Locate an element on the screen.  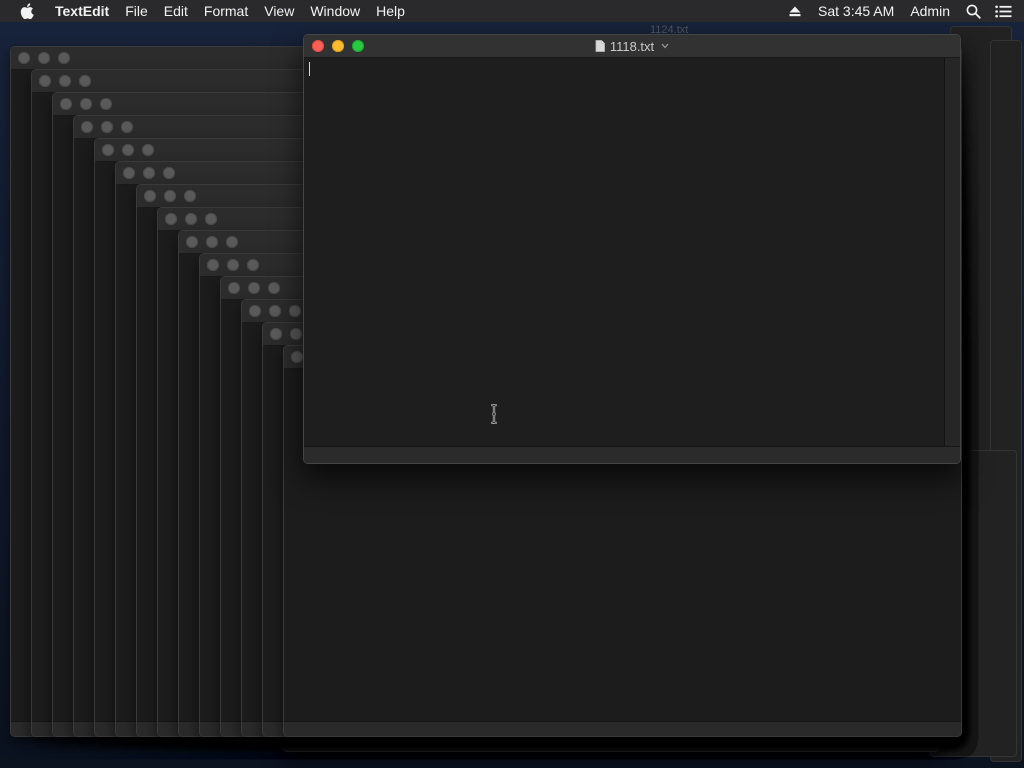
menu-help: Help is located at coordinates (390, 11).